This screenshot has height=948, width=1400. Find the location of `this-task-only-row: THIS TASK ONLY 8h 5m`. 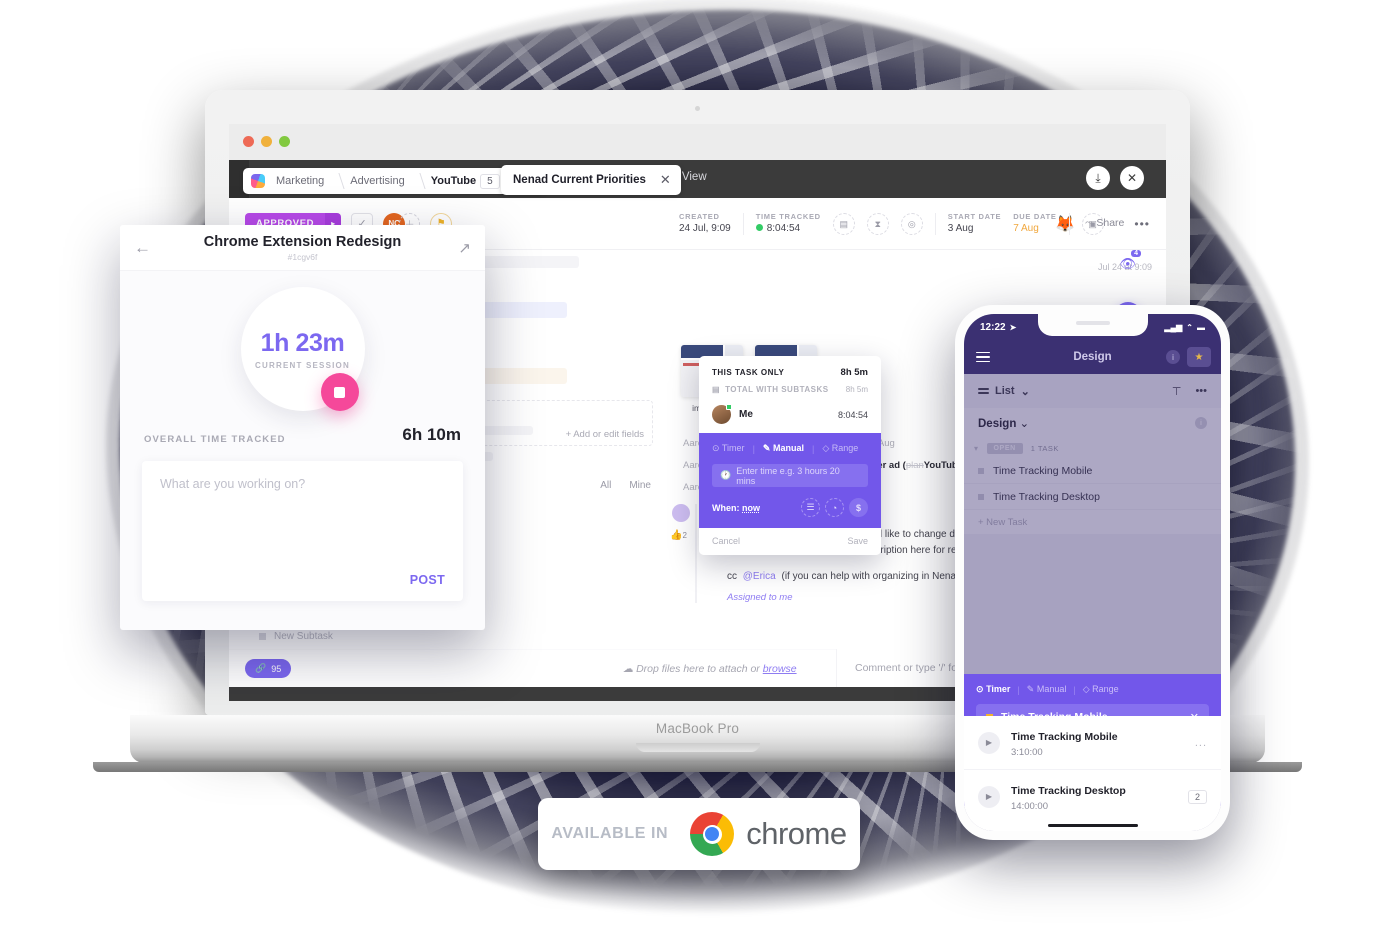

this-task-only-row: THIS TASK ONLY 8h 5m is located at coordinates (790, 372).